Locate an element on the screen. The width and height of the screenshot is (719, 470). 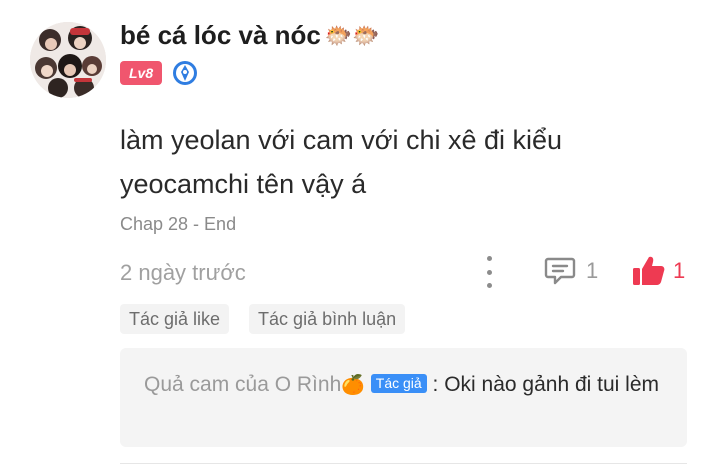
like-button: 1 is located at coordinates (658, 271).